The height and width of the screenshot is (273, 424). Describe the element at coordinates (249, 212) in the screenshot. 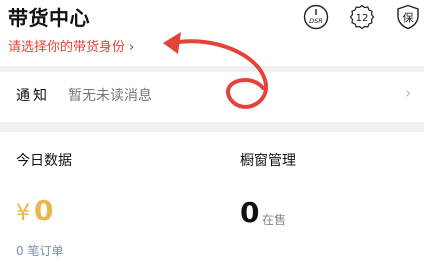

I see `on-sale-count: 0` at that location.